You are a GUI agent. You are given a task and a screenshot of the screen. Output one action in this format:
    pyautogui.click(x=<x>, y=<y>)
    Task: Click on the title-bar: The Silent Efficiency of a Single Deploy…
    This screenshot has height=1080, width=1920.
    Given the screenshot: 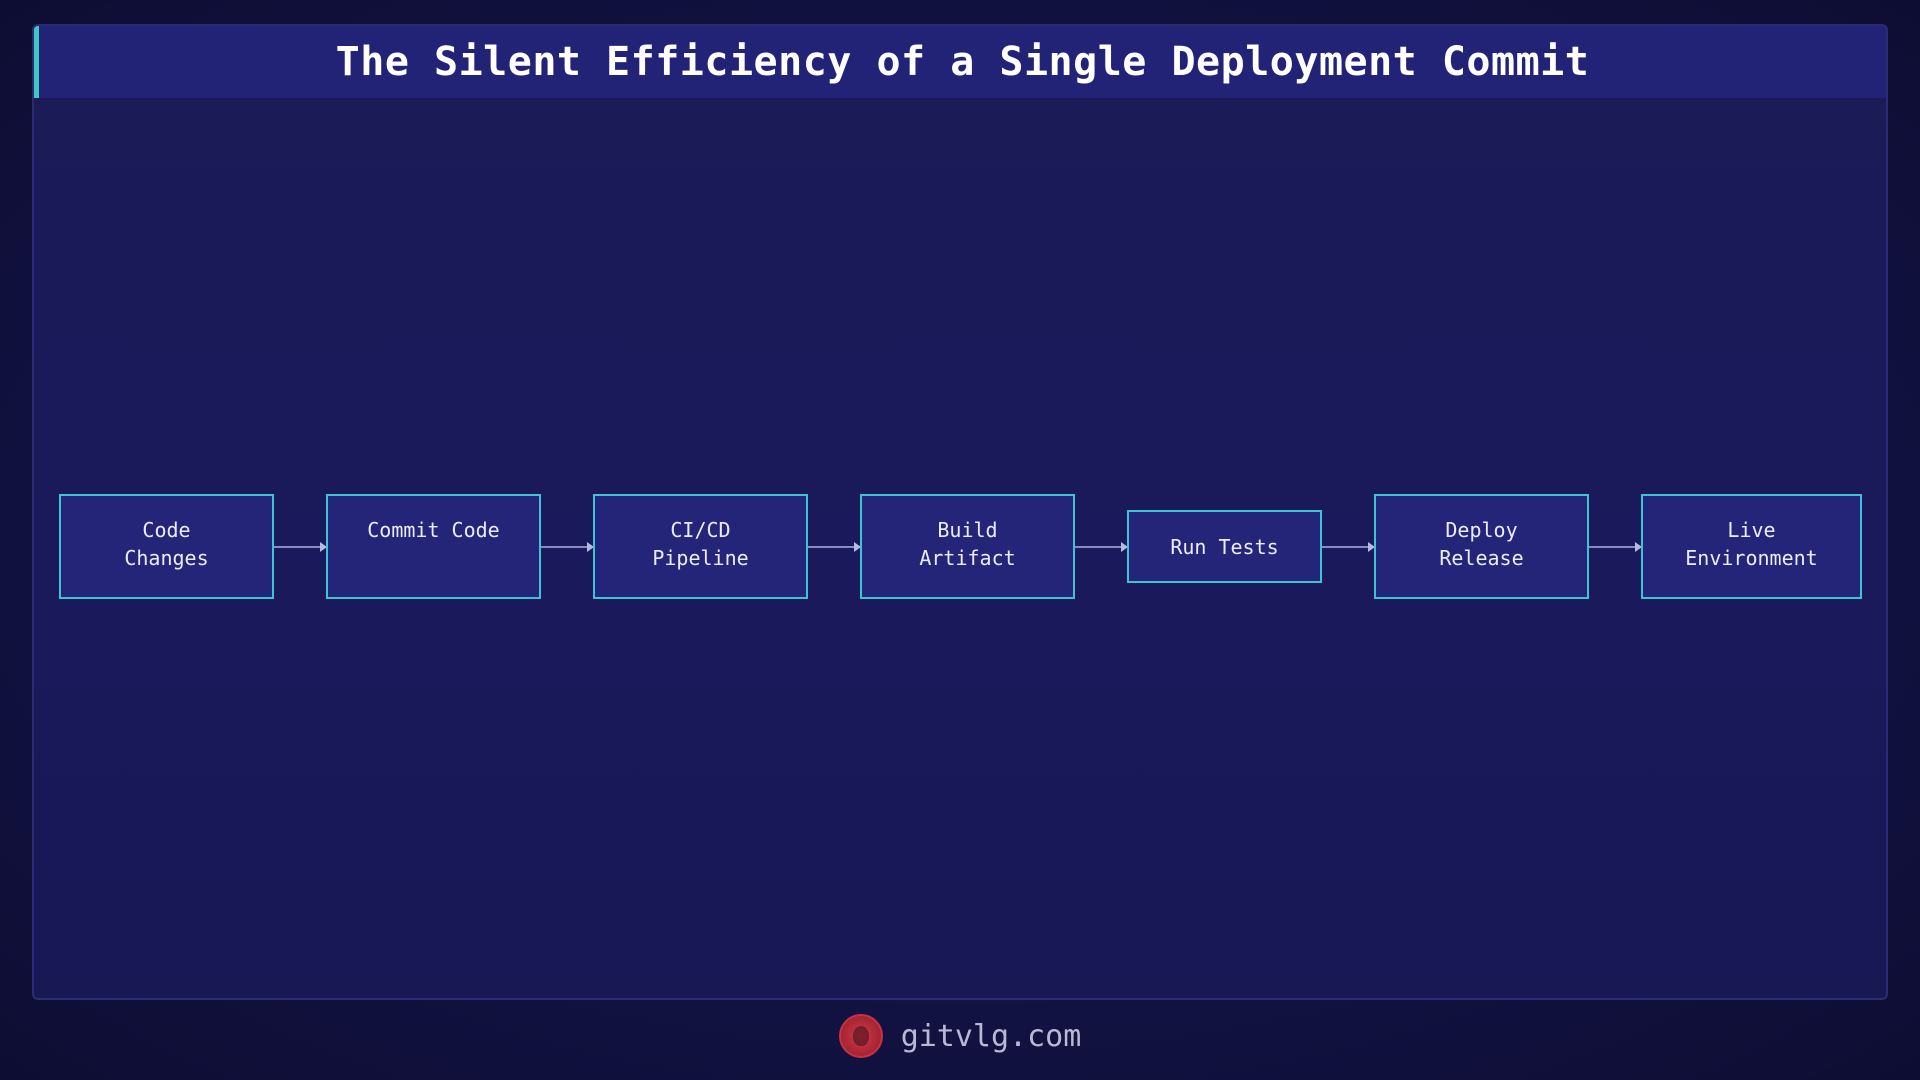 What is the action you would take?
    pyautogui.click(x=960, y=62)
    